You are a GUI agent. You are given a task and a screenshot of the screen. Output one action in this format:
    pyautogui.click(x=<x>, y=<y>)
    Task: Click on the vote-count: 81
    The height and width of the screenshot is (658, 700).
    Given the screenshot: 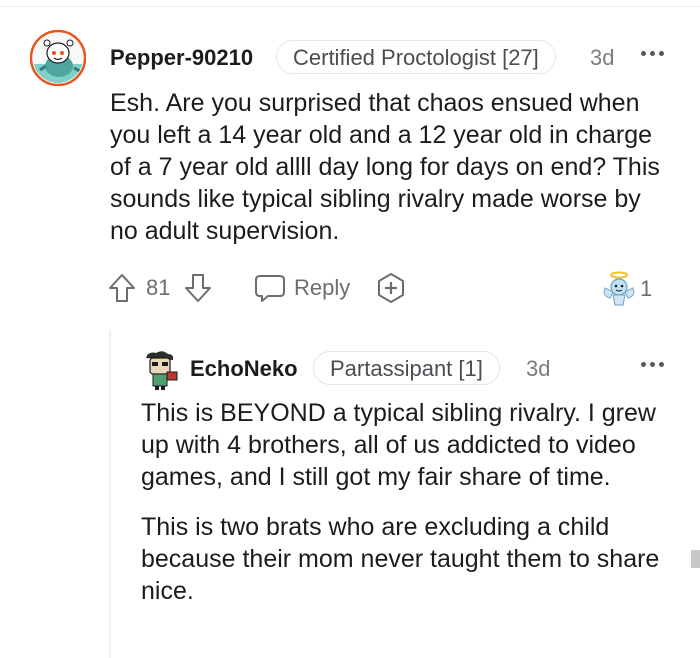 What is the action you would take?
    pyautogui.click(x=158, y=287)
    